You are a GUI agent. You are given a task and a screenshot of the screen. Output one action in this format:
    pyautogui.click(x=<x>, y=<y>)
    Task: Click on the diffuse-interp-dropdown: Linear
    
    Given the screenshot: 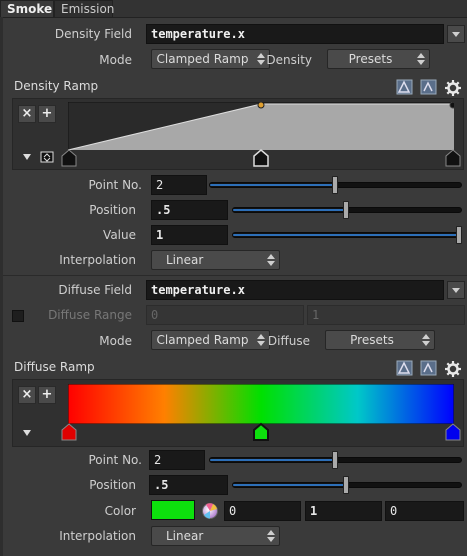 What is the action you would take?
    pyautogui.click(x=215, y=536)
    